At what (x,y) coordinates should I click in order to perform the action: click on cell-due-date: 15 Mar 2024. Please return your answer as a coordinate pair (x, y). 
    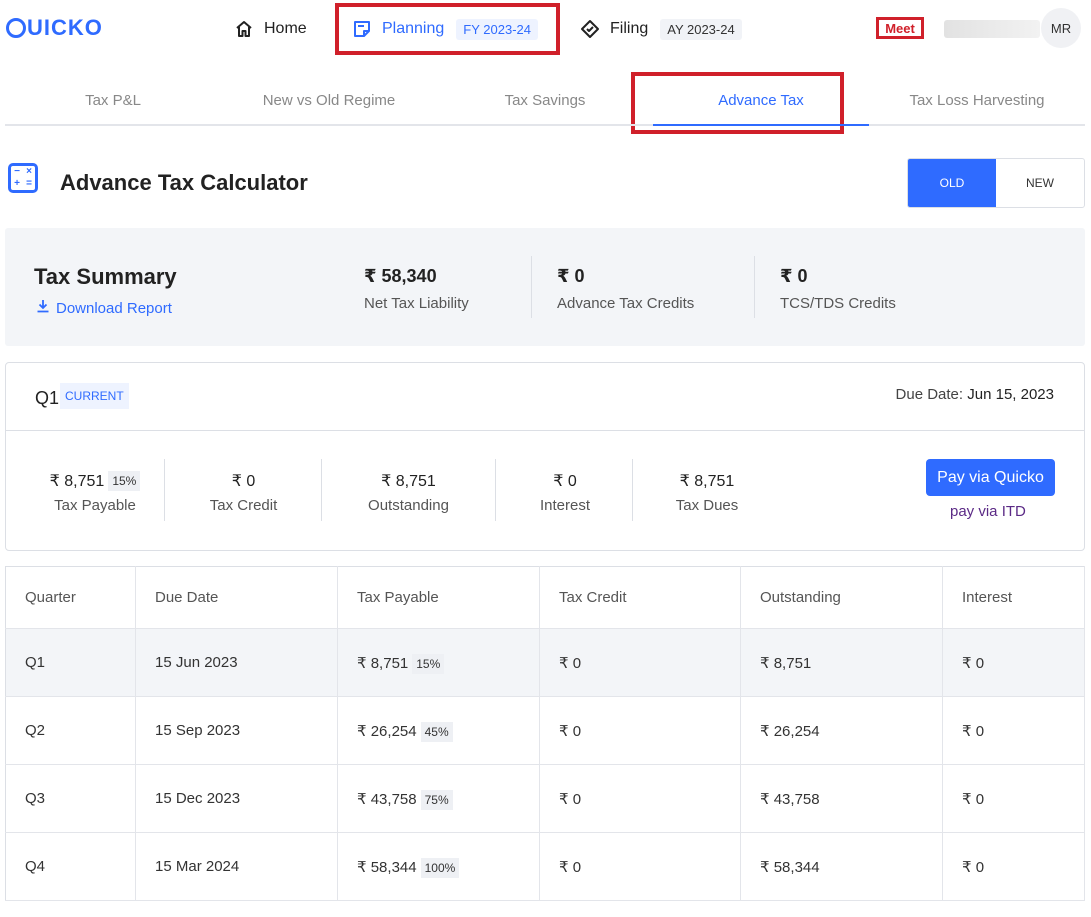
    Looking at the image, I should click on (236, 866).